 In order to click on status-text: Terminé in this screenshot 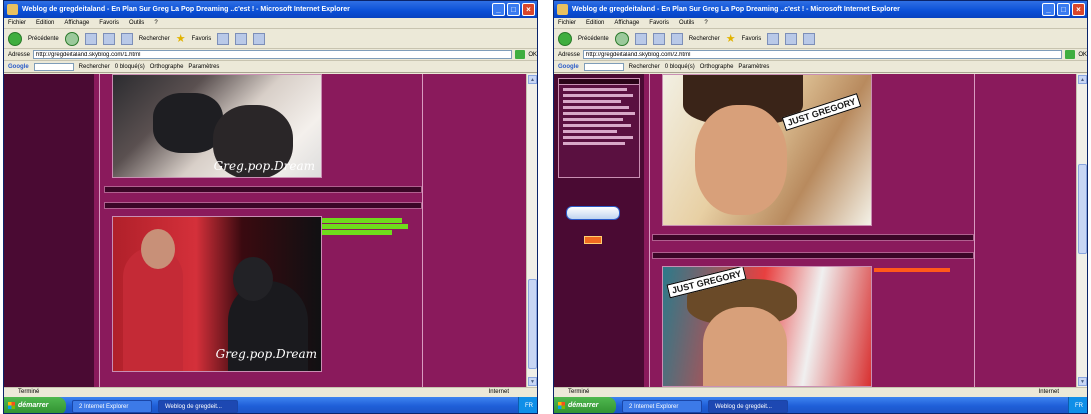, I will do `click(29, 392)`.